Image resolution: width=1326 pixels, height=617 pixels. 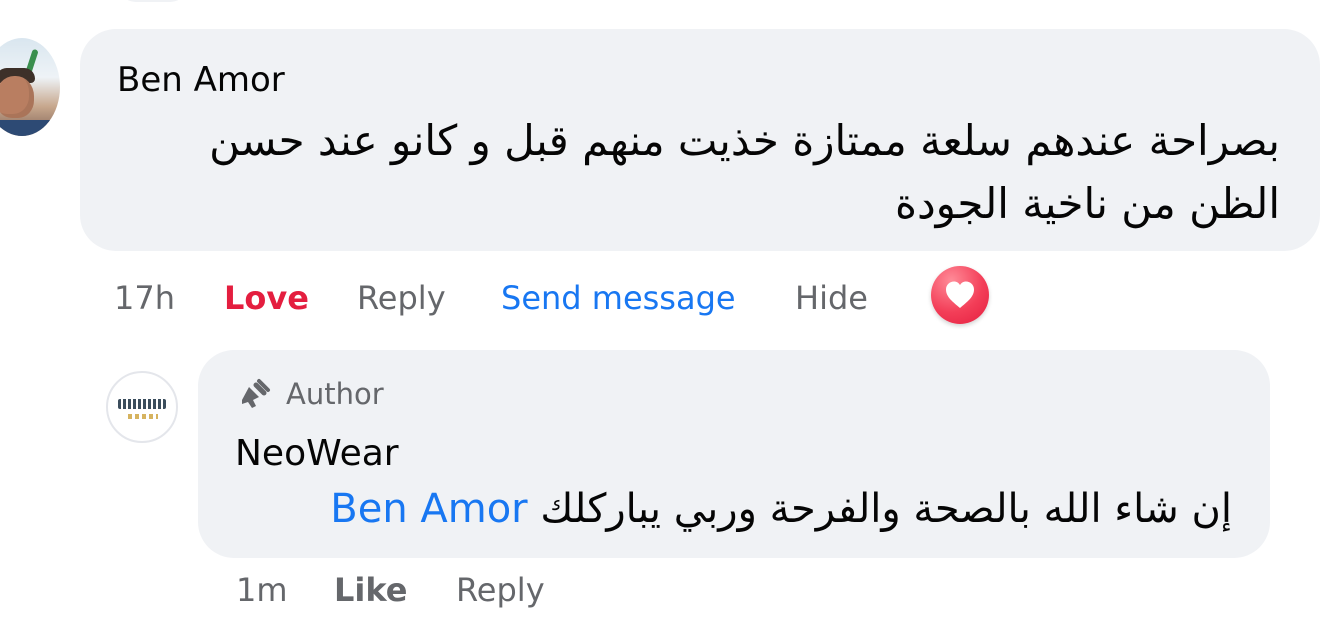 I want to click on comment-time-link: 17h, so click(x=144, y=298).